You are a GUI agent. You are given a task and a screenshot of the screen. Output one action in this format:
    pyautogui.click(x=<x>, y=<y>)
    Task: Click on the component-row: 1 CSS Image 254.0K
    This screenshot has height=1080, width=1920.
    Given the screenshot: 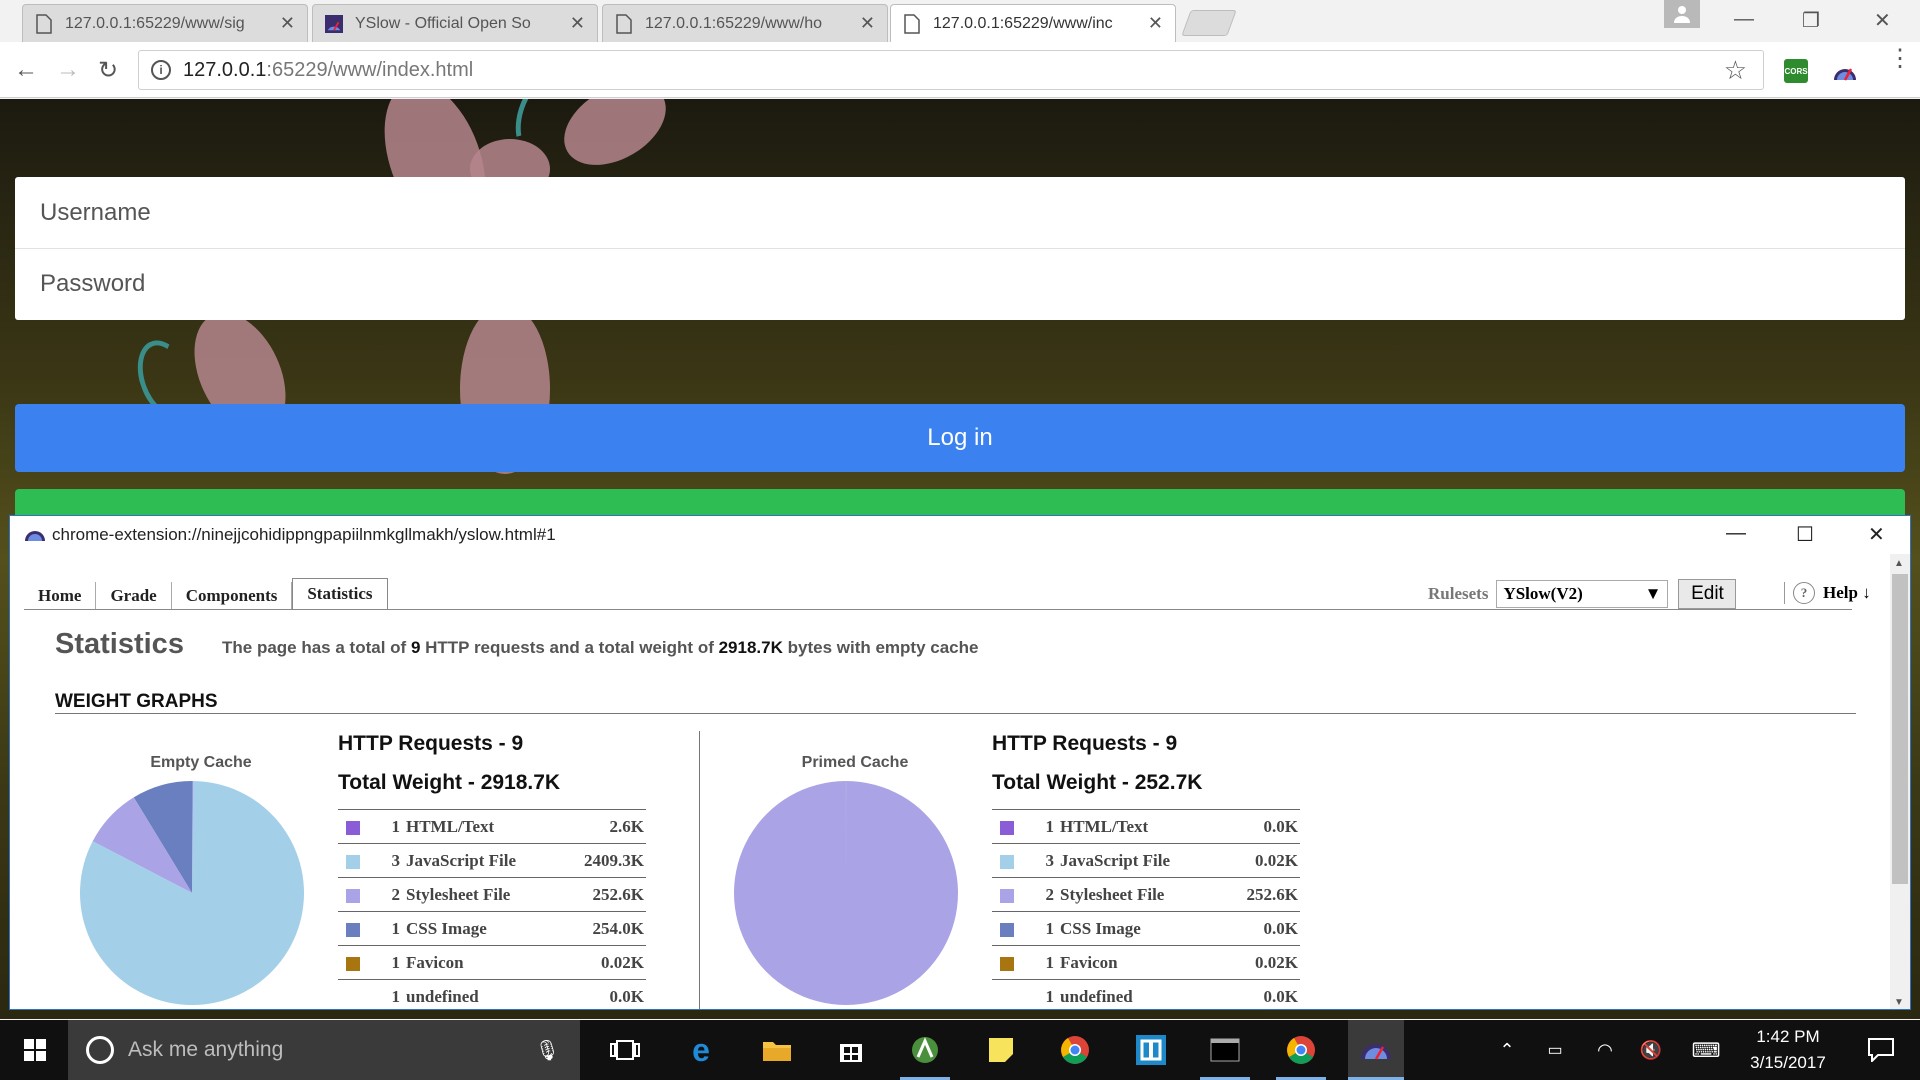 What is the action you would take?
    pyautogui.click(x=492, y=928)
    